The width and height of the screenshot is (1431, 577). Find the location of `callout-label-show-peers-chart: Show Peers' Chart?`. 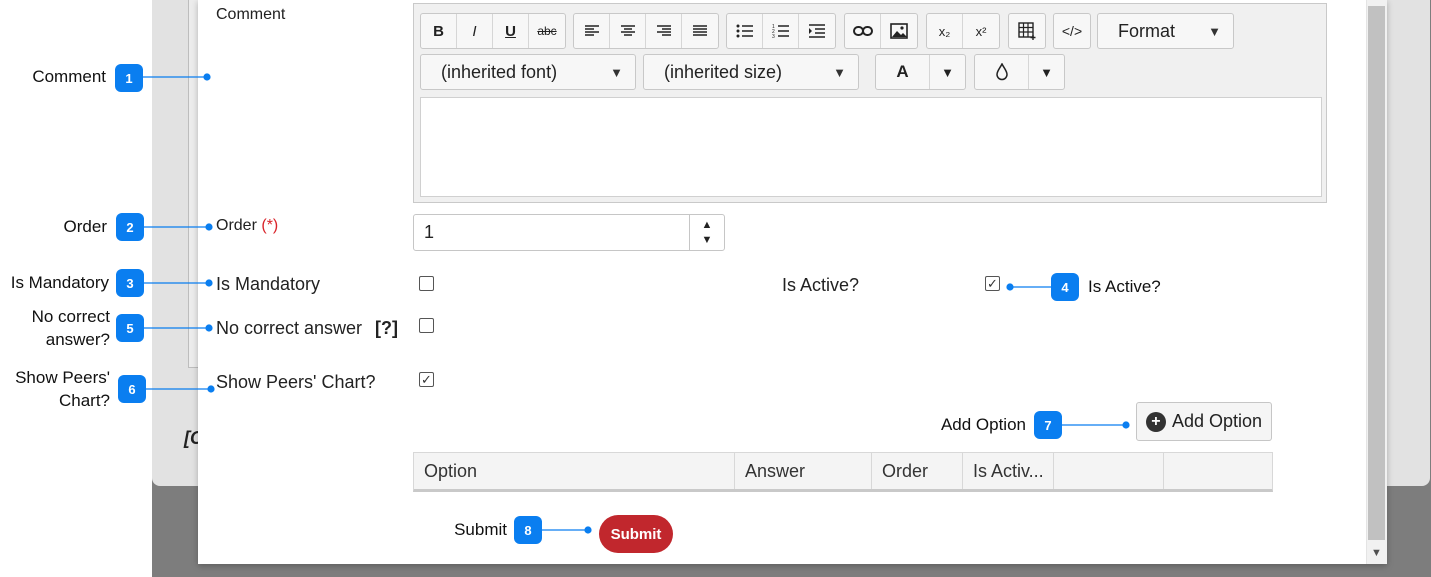

callout-label-show-peers-chart: Show Peers' Chart? is located at coordinates (62, 389).